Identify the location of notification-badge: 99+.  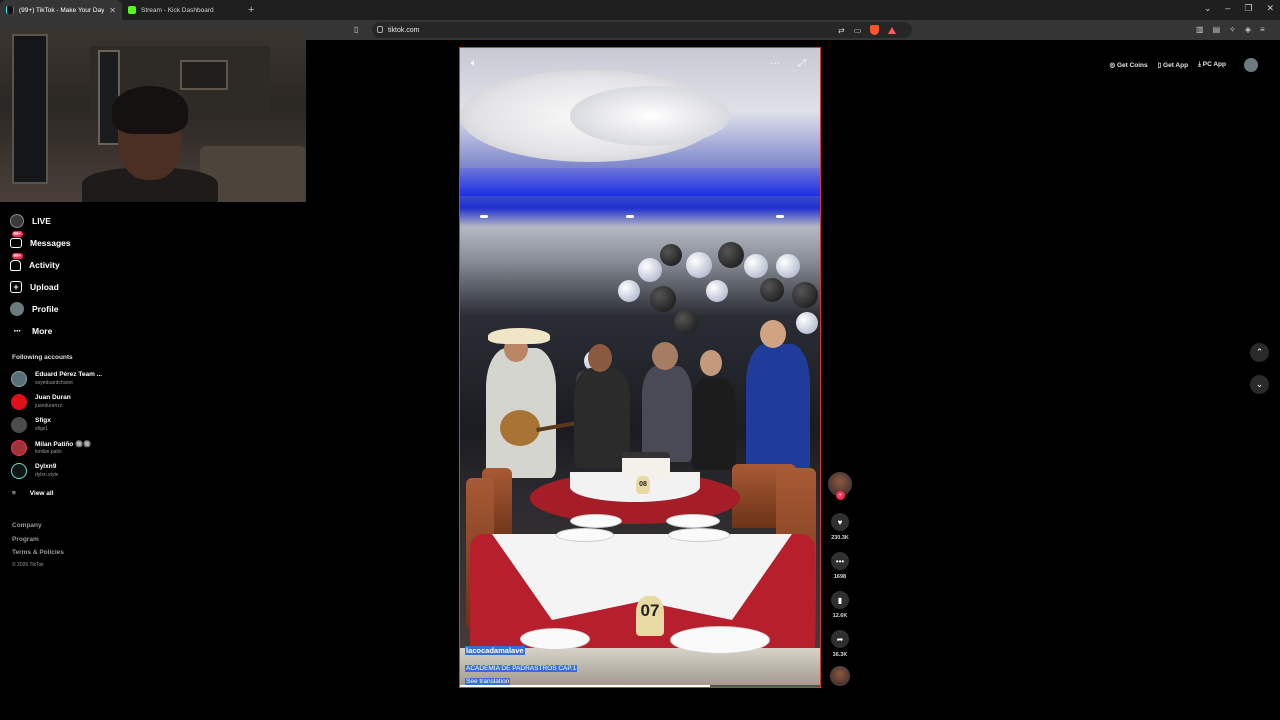
(17, 234).